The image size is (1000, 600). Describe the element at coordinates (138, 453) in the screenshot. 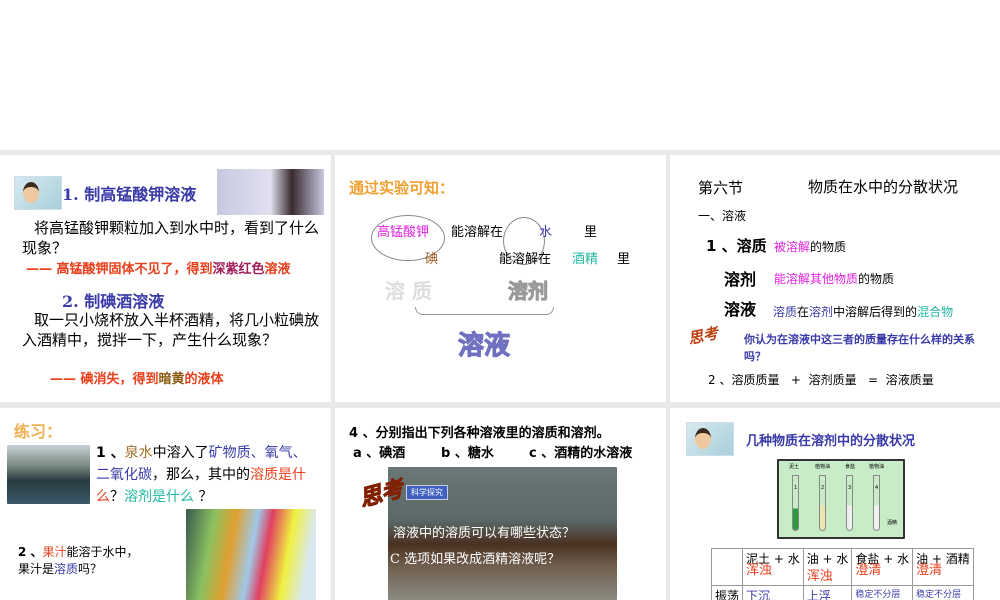

I see `q1-spring: 泉水` at that location.